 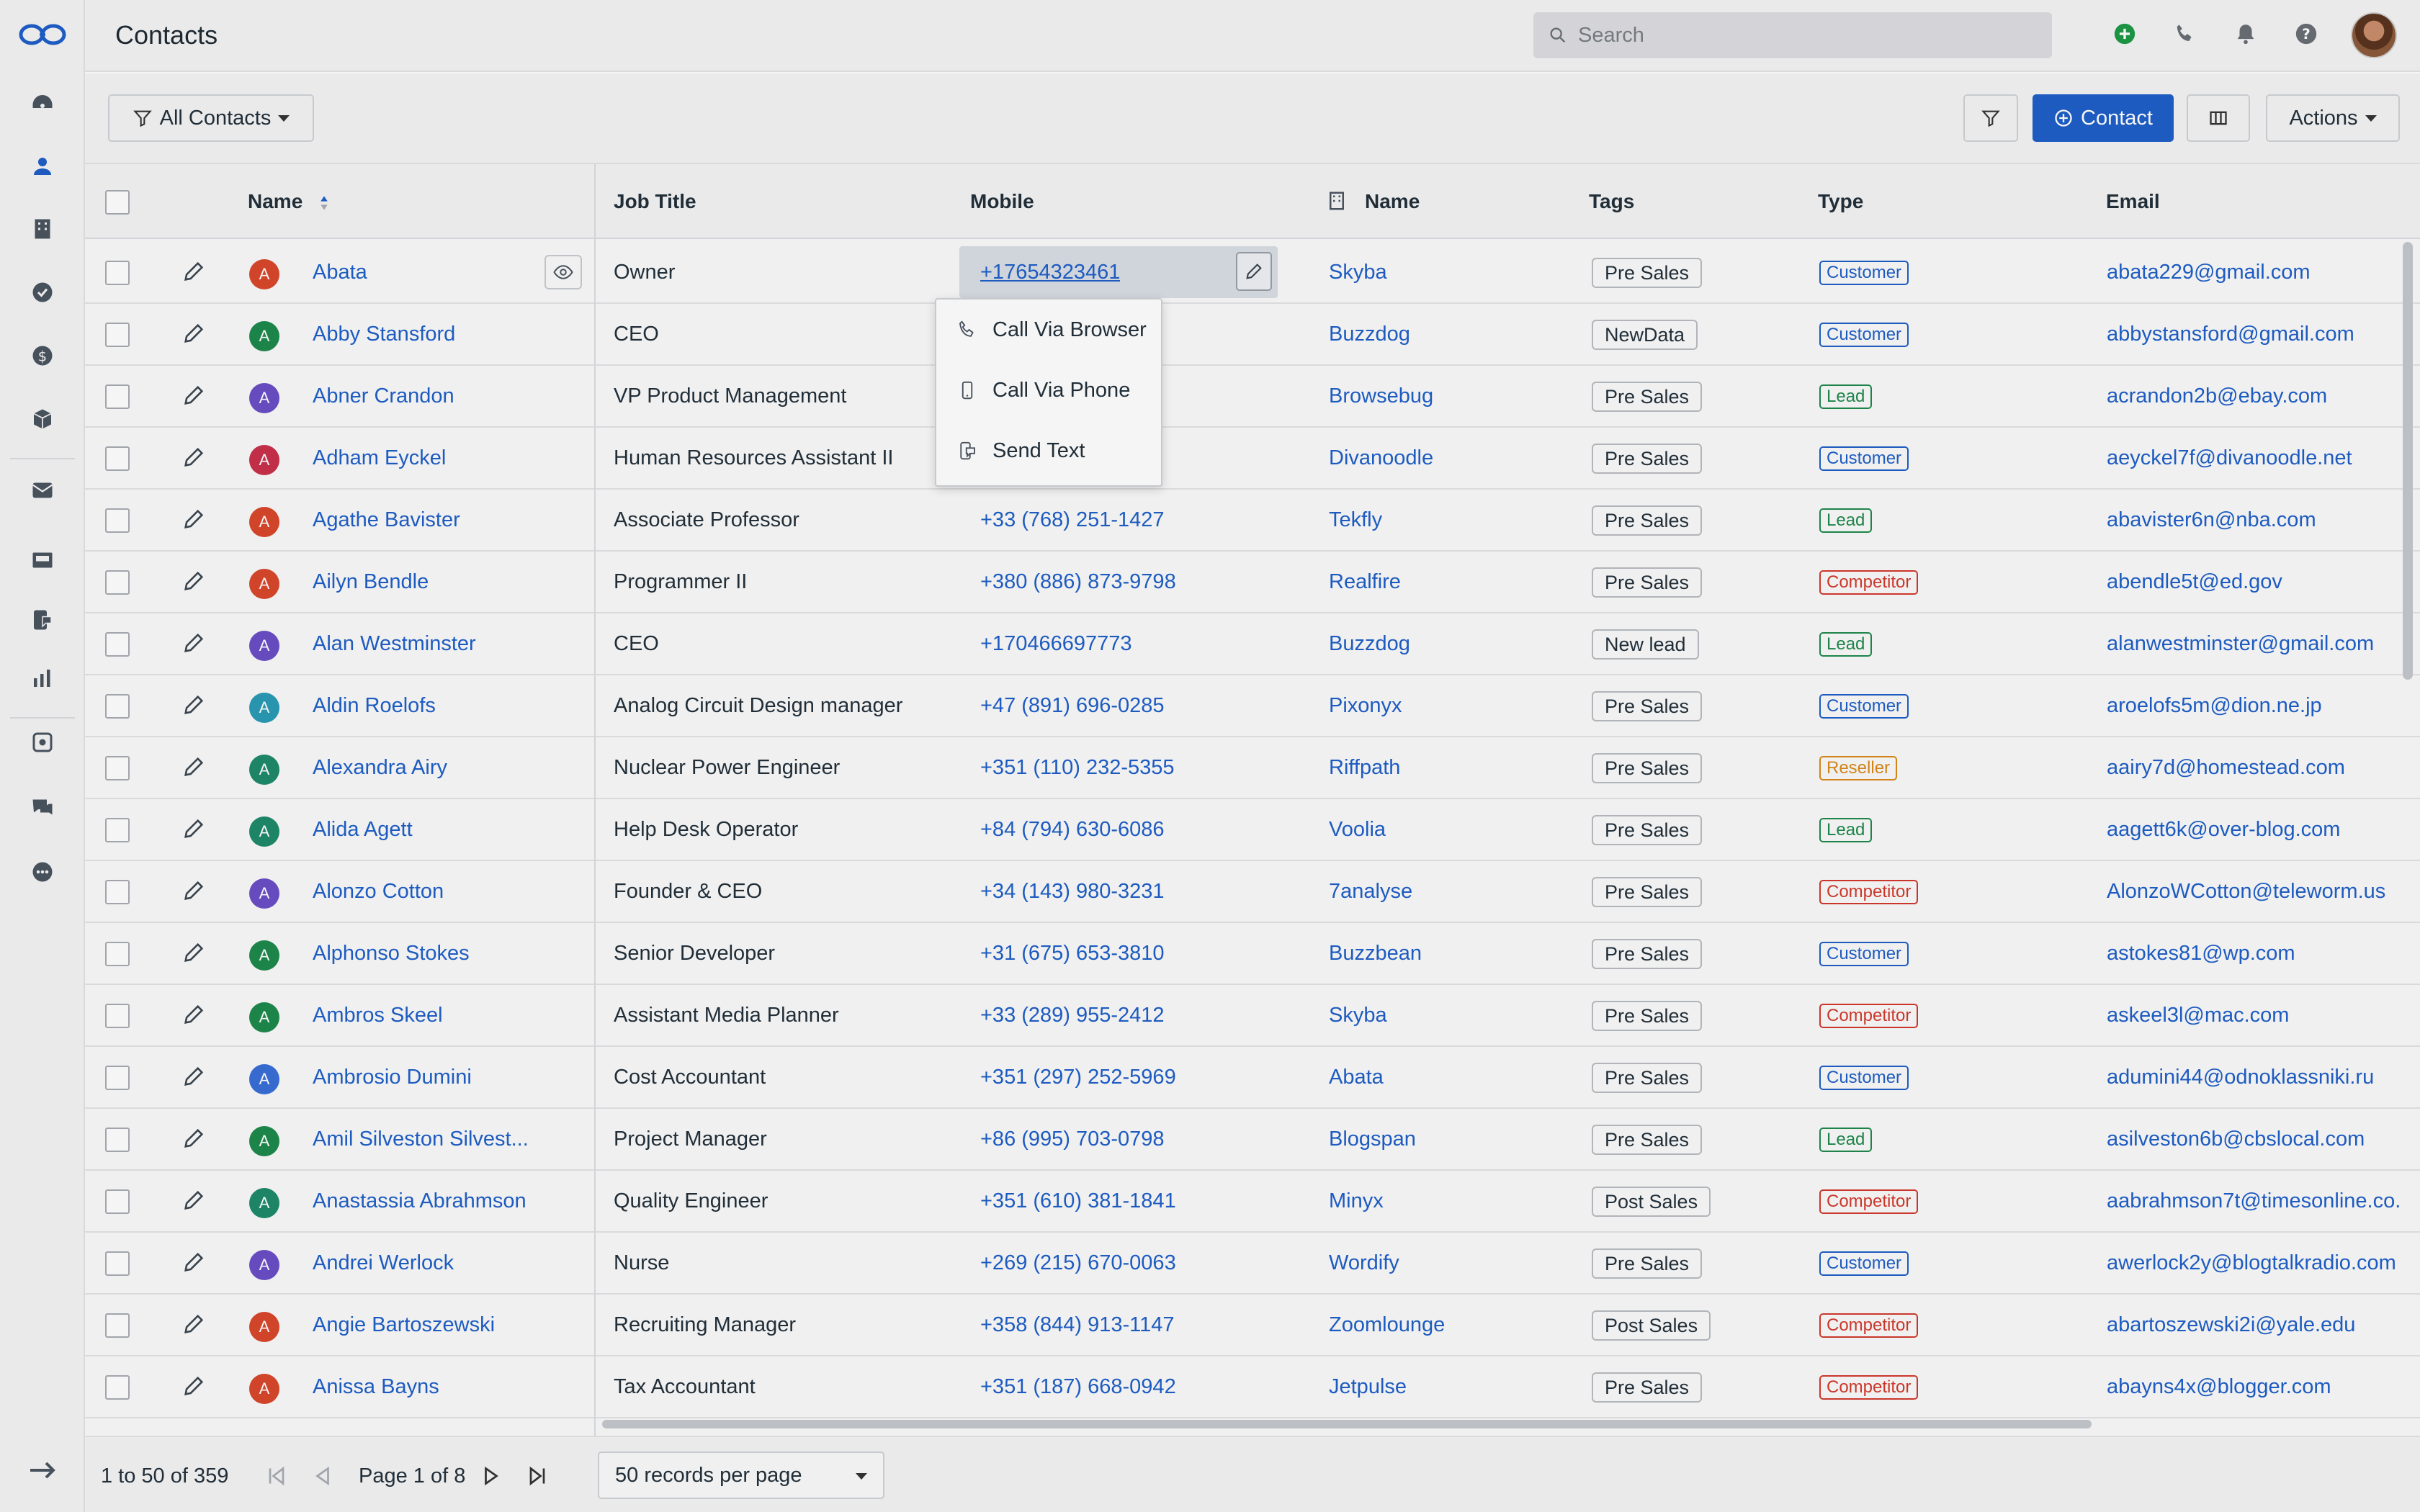 I want to click on contact-name-link: Andrei Werlock, so click(x=383, y=1263).